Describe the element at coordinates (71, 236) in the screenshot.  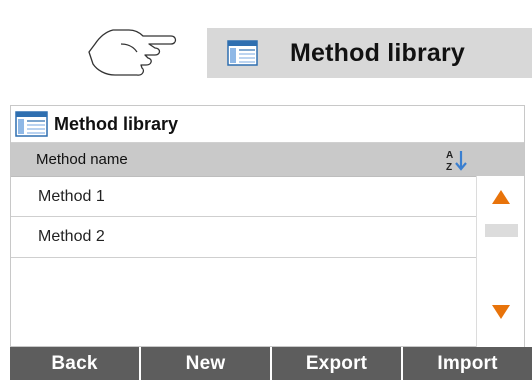
I see `list-item-label: Method 2` at that location.